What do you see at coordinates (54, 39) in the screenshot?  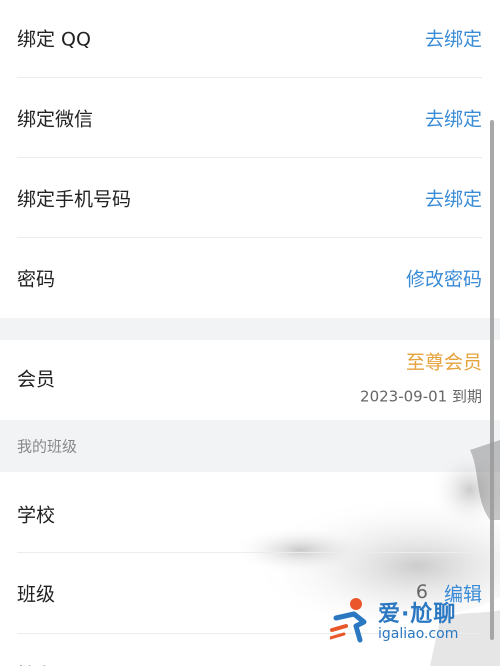 I see `bind-qq-label: 绑定 QQ` at bounding box center [54, 39].